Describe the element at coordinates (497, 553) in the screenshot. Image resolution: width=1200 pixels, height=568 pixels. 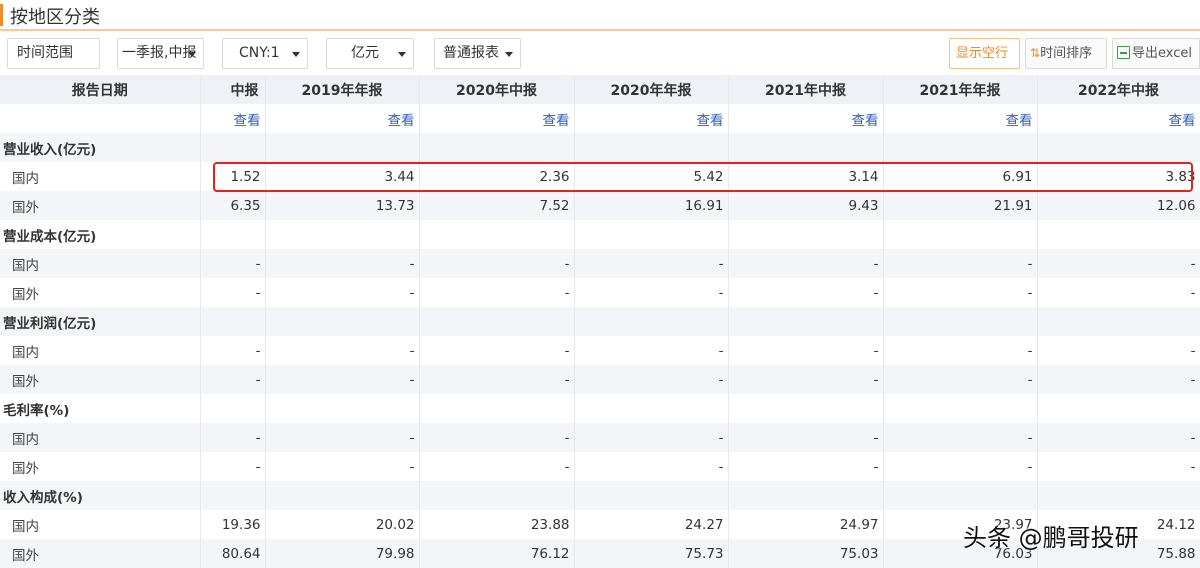
I see `table-cell: 76.12` at that location.